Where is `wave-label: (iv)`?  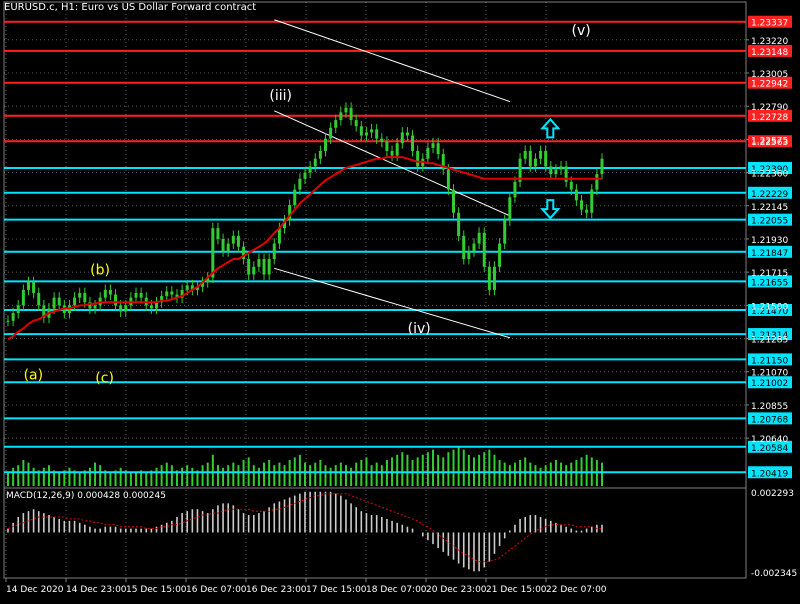 wave-label: (iv) is located at coordinates (419, 329).